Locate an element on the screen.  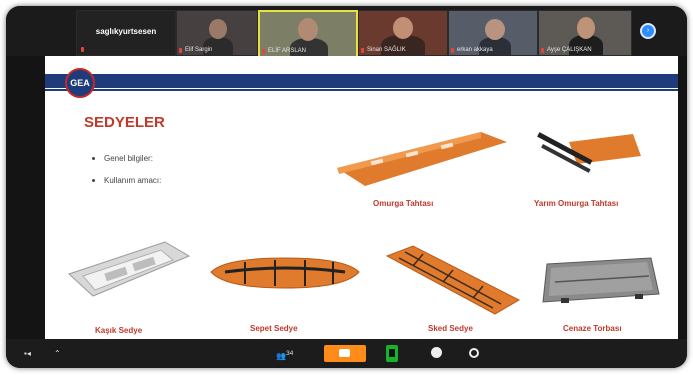
chat-icon is located at coordinates (344, 353).